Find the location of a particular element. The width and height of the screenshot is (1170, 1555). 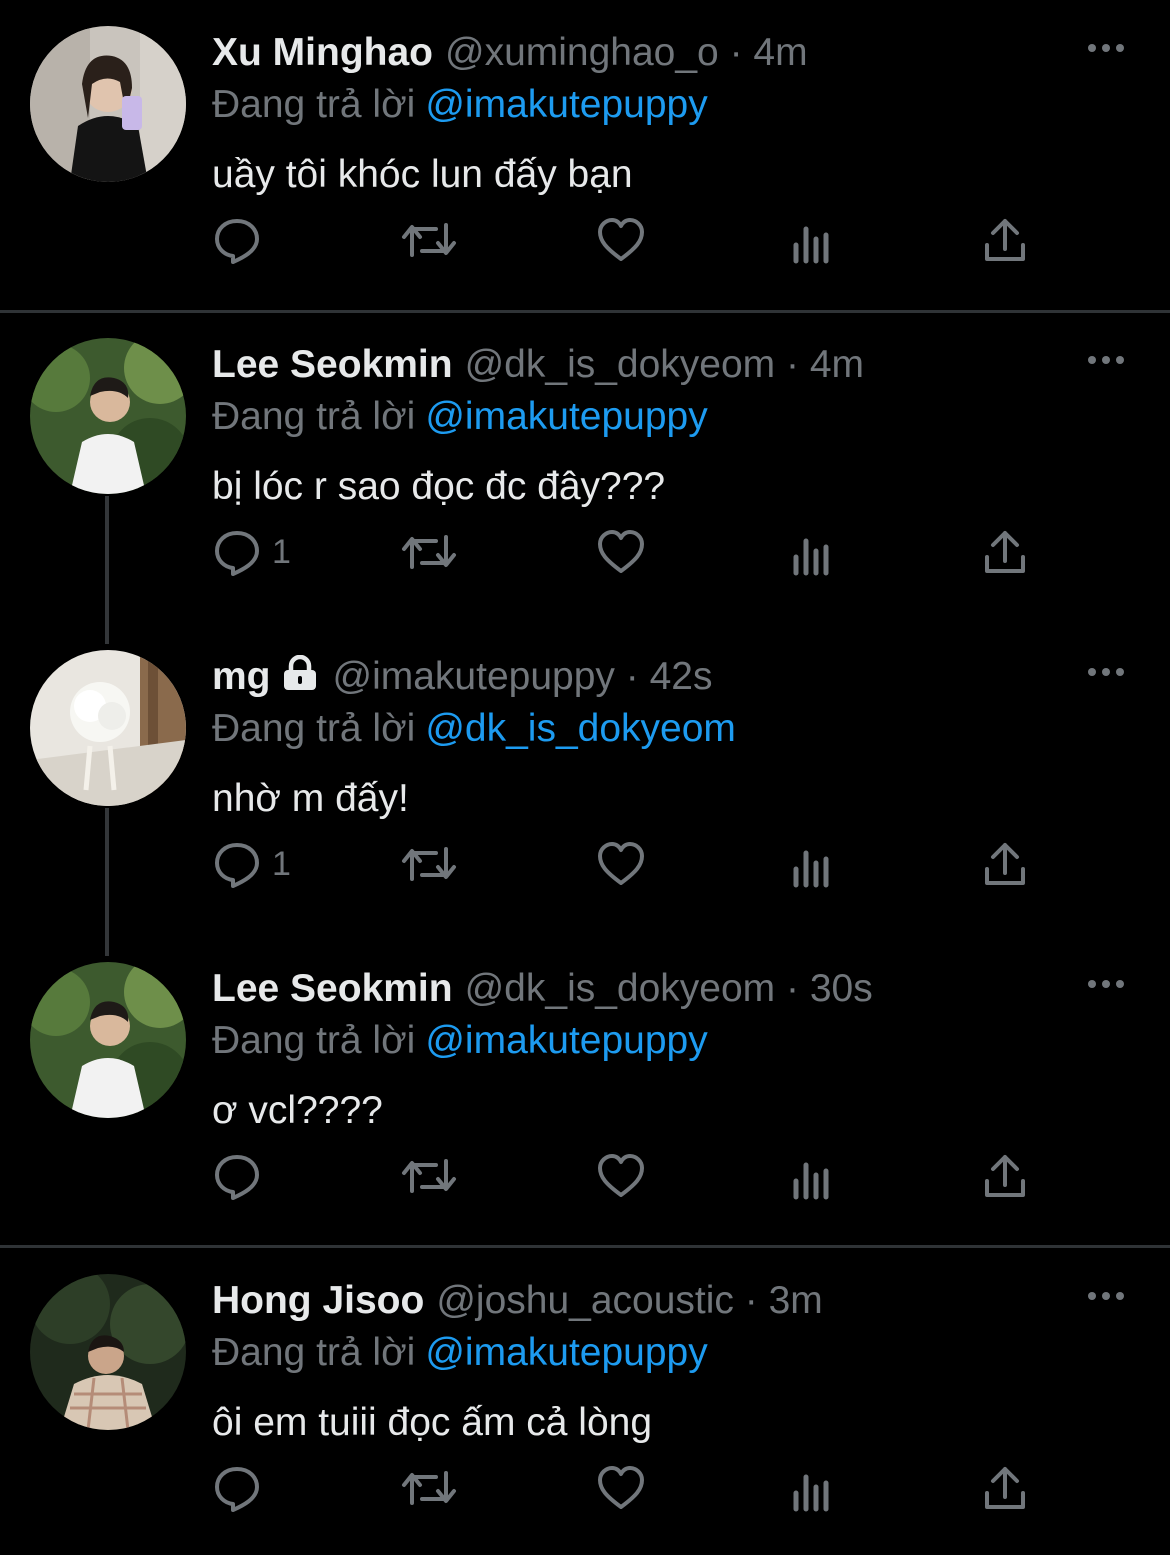

handle: @joshu_acoustic is located at coordinates (585, 1300).